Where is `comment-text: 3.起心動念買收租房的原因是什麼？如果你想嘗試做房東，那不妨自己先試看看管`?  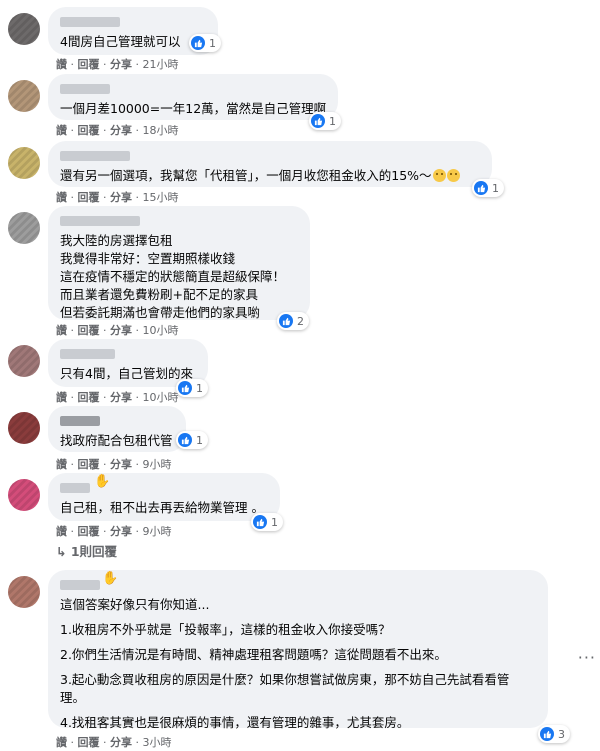 comment-text: 3.起心動念買收租房的原因是什麼？如果你想嘗試做房東，那不妨自己先試看看管 is located at coordinates (285, 679).